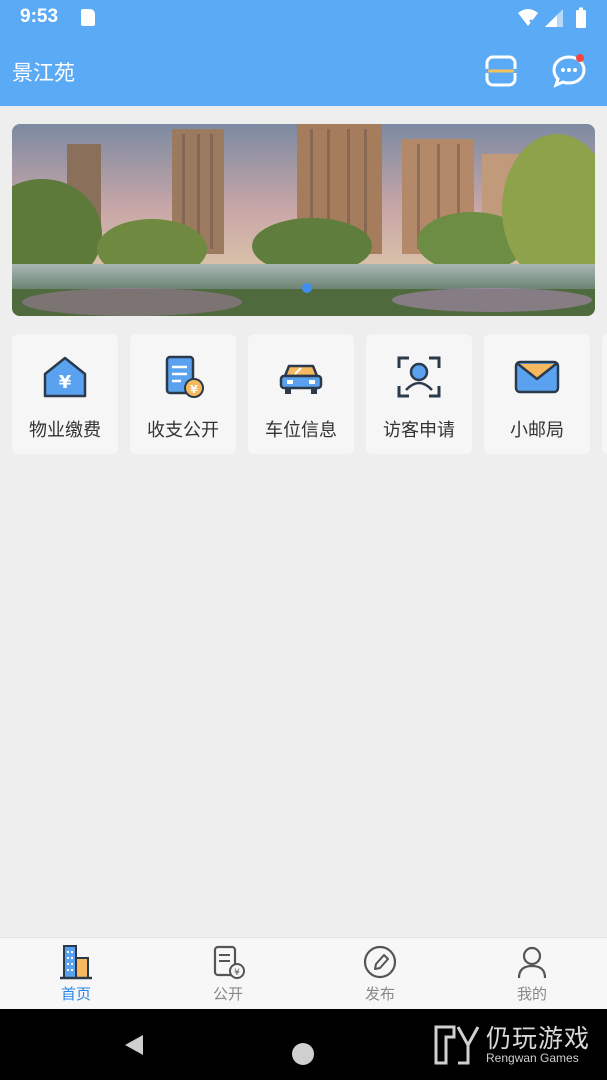 Image resolution: width=607 pixels, height=1080 pixels. What do you see at coordinates (580, 58) in the screenshot?
I see `unread-dot` at bounding box center [580, 58].